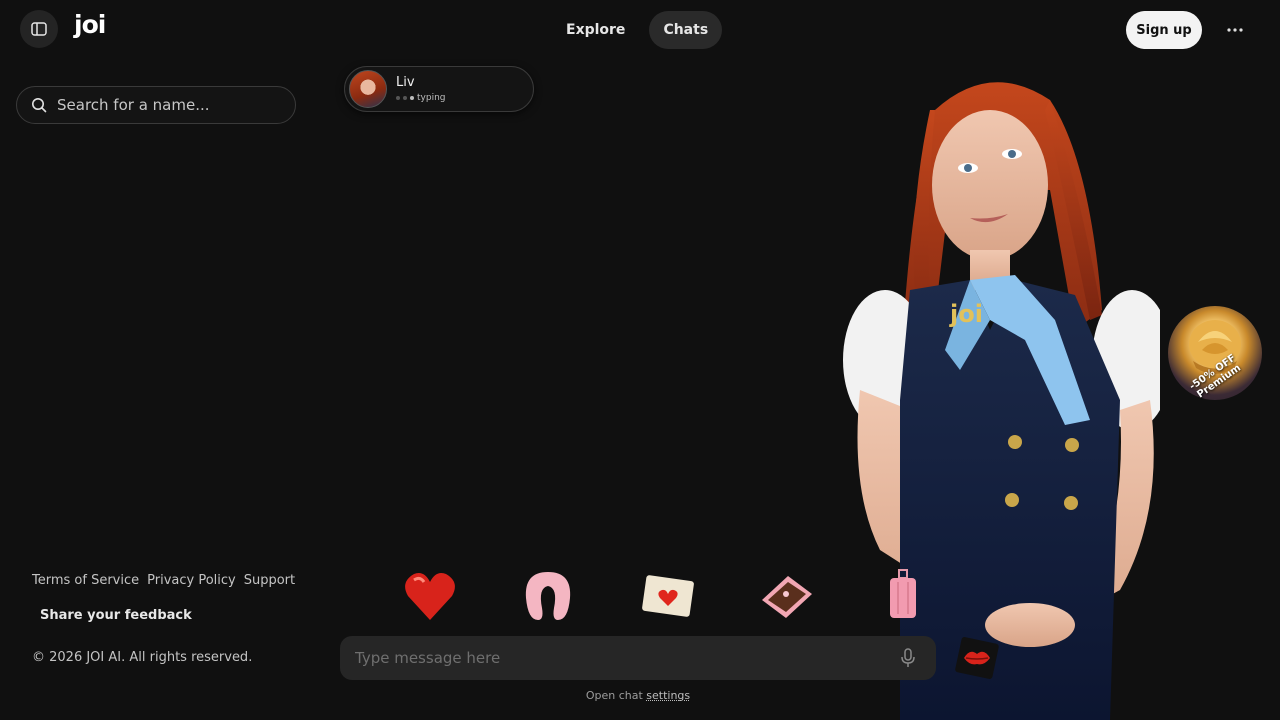  What do you see at coordinates (439, 89) in the screenshot?
I see `character-chip: Liv typing` at bounding box center [439, 89].